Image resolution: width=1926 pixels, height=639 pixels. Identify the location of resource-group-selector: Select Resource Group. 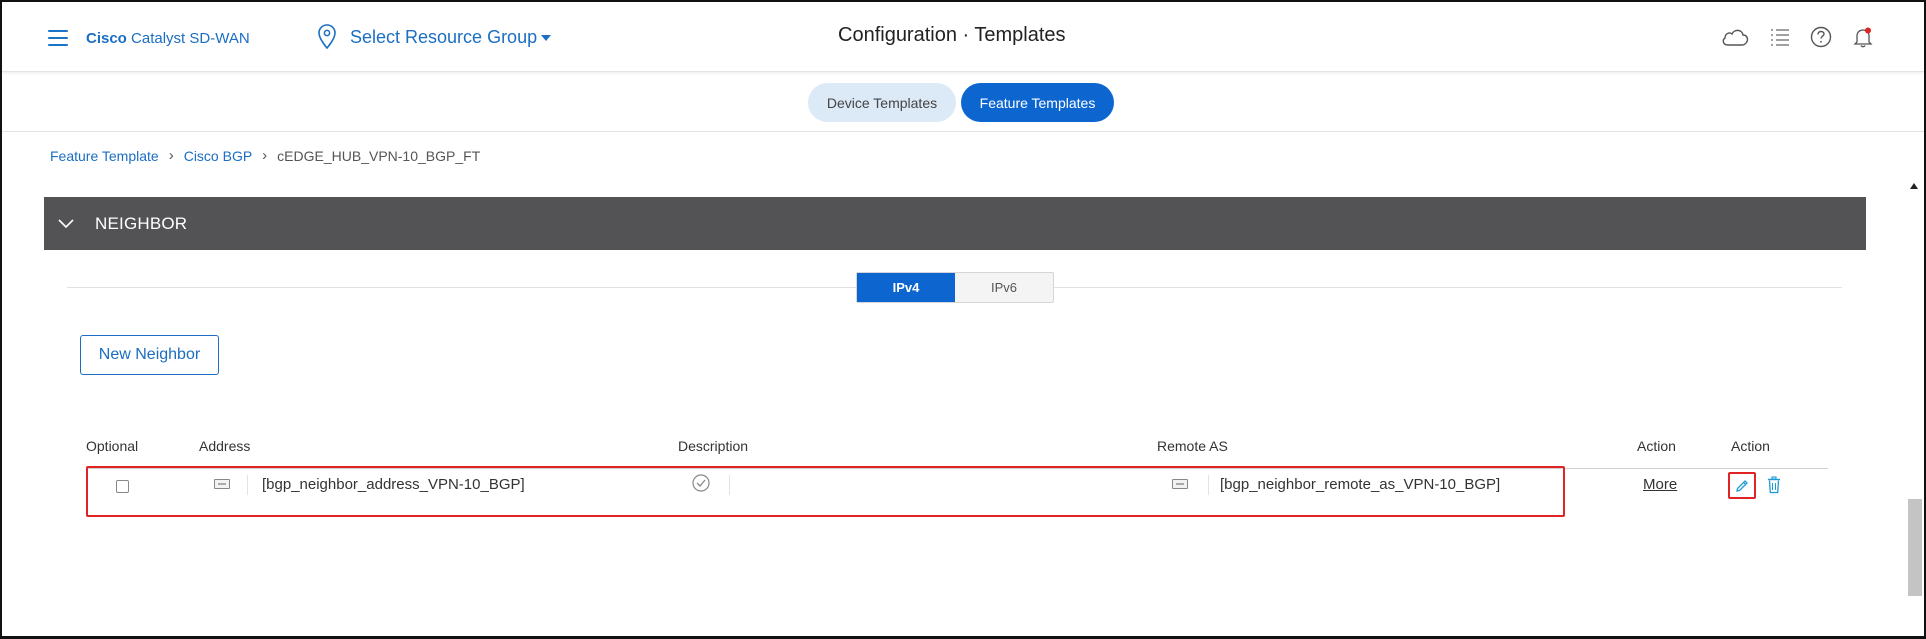
(434, 37).